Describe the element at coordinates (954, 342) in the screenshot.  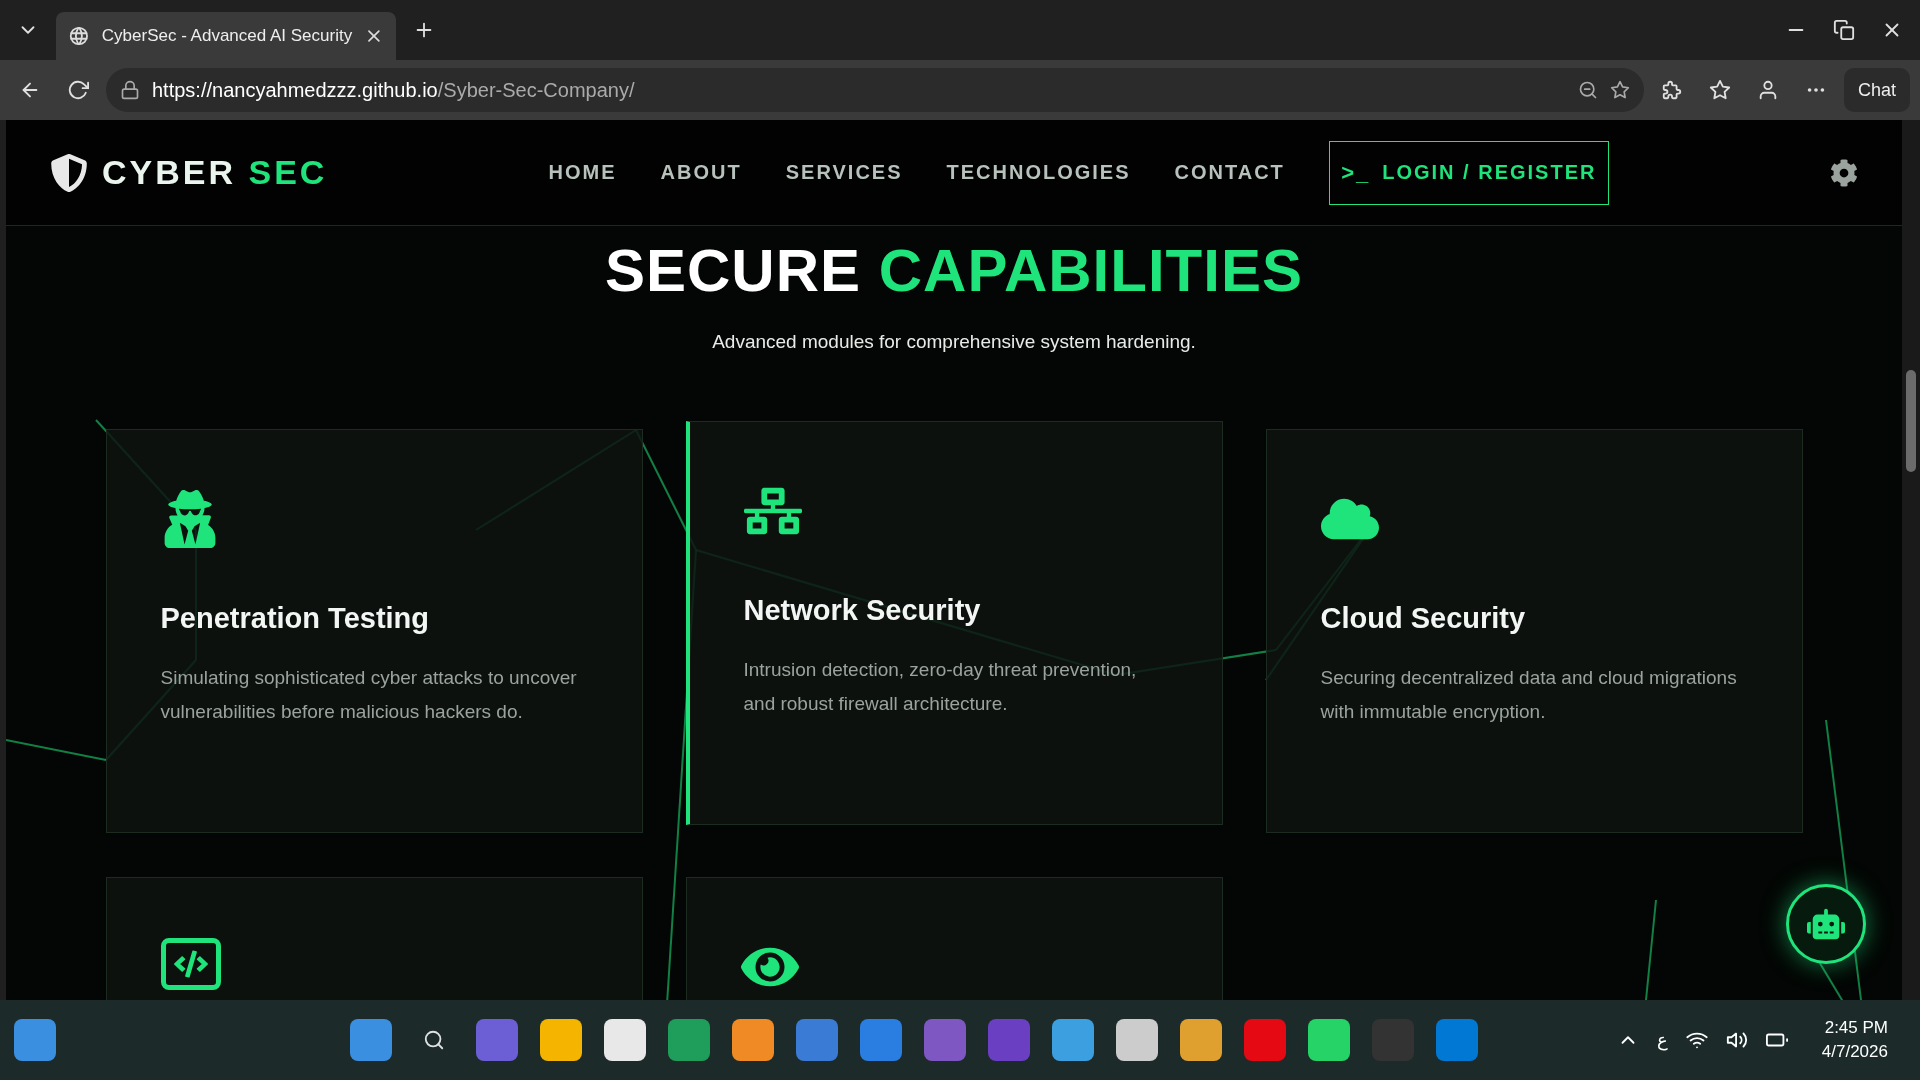
I see `section-subtitle: Advanced modules for comprehensive system hardening.` at that location.